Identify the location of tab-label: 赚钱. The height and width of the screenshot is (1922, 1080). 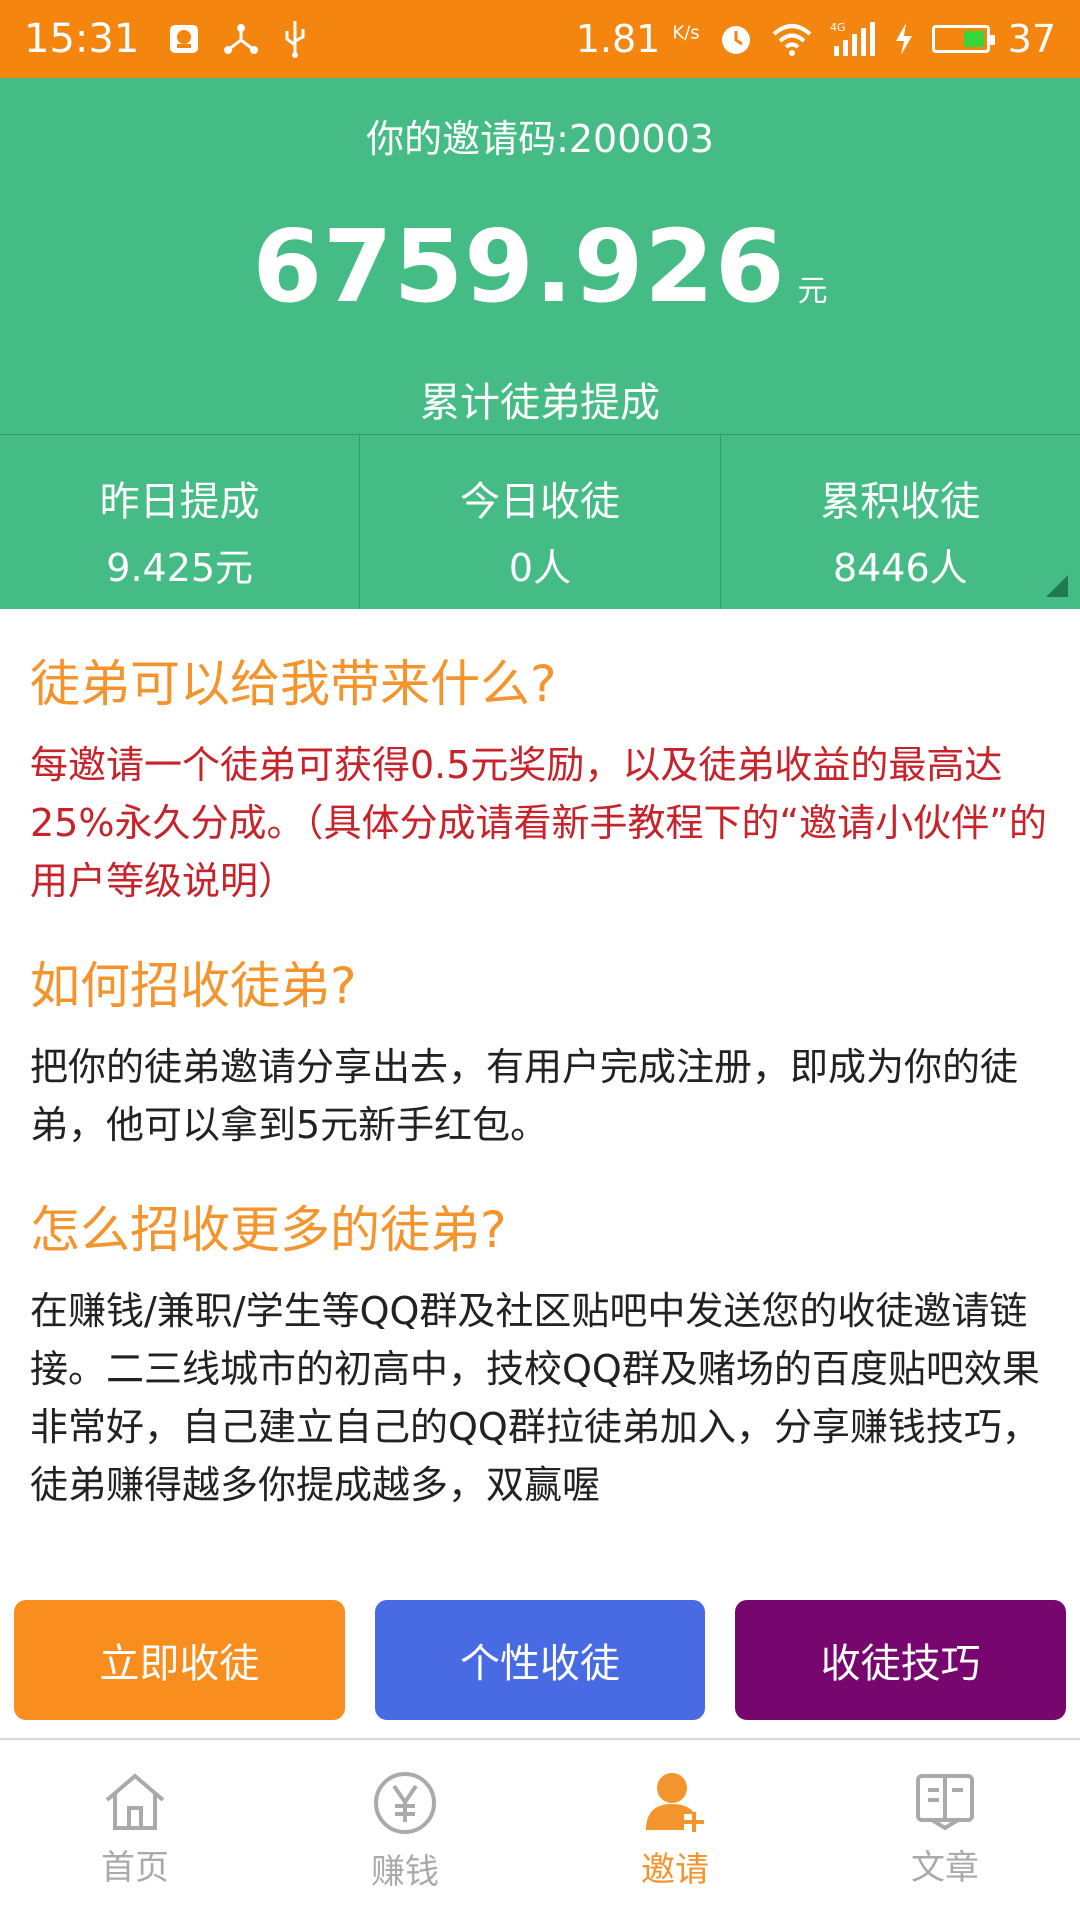
(405, 1872).